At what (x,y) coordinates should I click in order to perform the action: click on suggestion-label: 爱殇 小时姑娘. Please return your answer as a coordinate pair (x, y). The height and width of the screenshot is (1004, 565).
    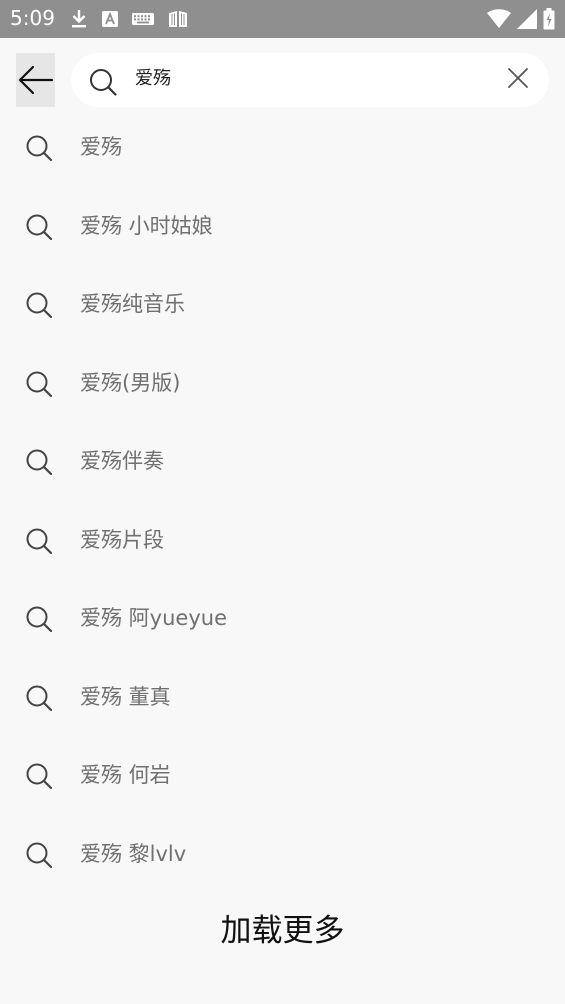
    Looking at the image, I should click on (146, 225).